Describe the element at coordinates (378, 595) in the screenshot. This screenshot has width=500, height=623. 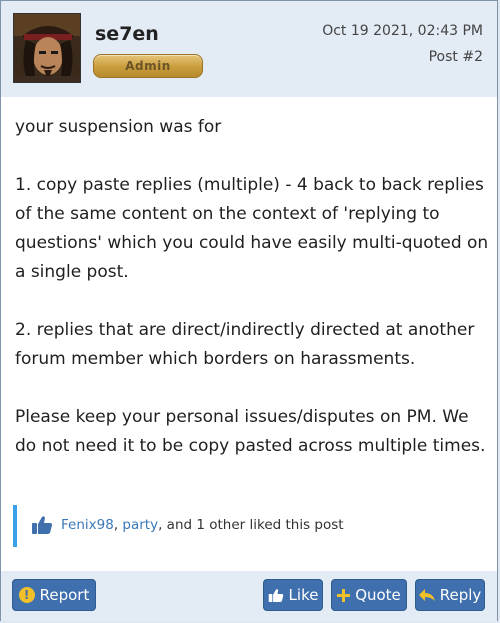
I see `quote-label: Quote` at that location.